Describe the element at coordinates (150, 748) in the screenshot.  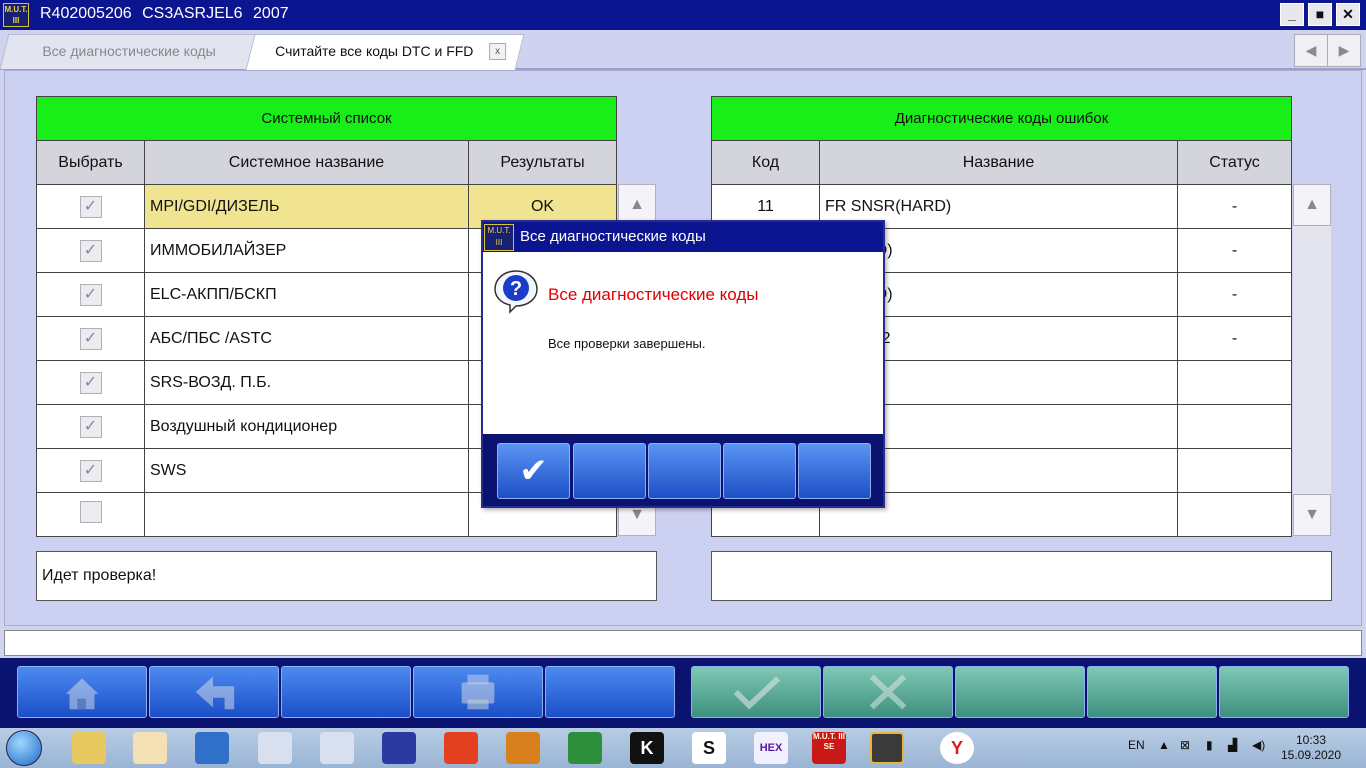
I see `paint-icon` at that location.